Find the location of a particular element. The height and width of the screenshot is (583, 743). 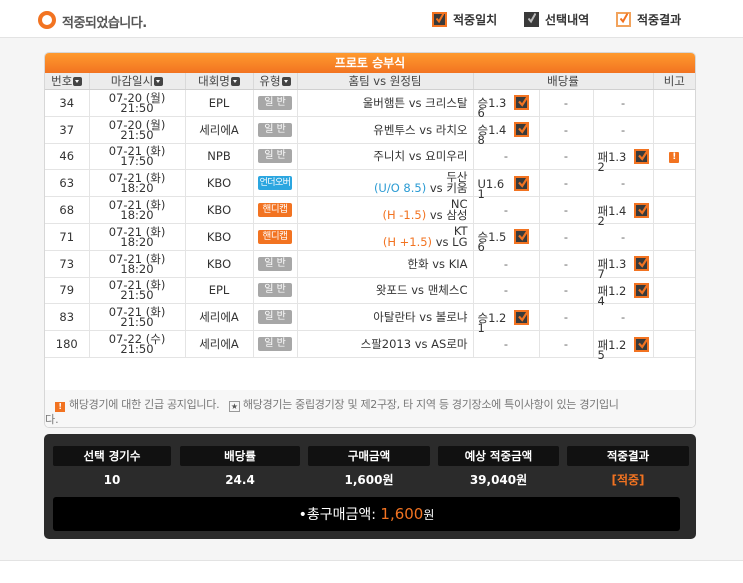

match: 주니치 vs 요미우리 is located at coordinates (384, 157).